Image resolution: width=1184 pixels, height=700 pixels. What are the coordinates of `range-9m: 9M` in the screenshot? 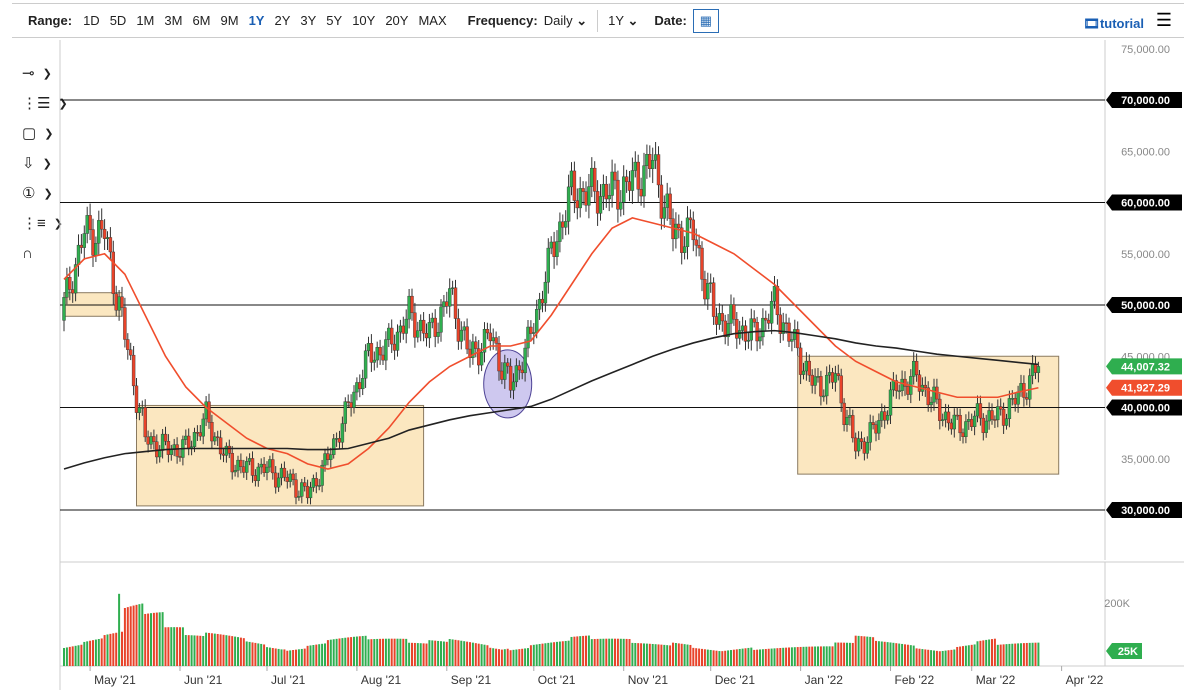 It's located at (230, 20).